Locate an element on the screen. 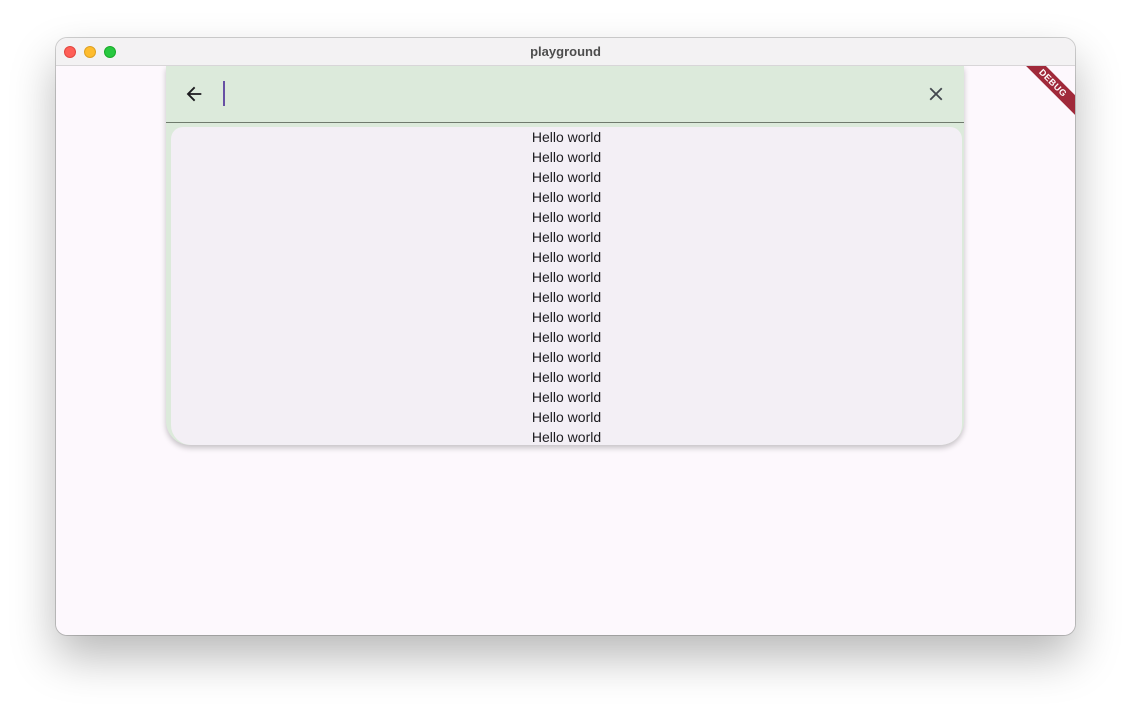 This screenshot has height=710, width=1131. title-bar: playground is located at coordinates (565, 52).